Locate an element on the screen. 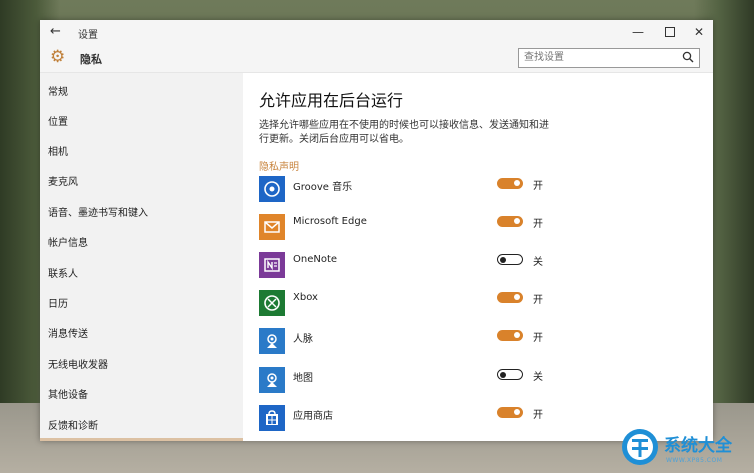  window-title: 设置 is located at coordinates (88, 35).